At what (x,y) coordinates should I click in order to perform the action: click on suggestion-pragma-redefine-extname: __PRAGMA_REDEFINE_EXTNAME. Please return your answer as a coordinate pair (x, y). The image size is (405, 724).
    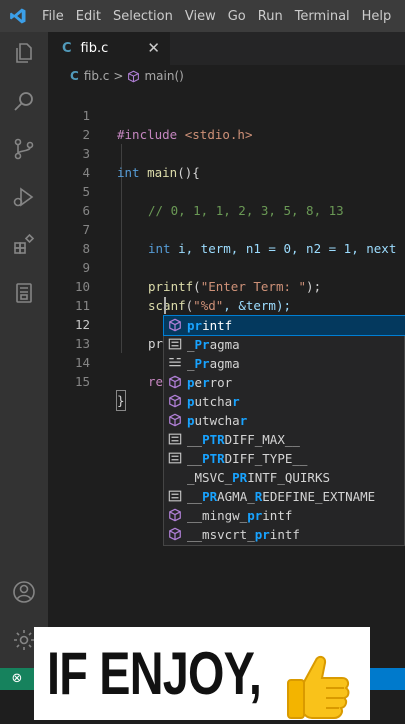
    Looking at the image, I should click on (284, 496).